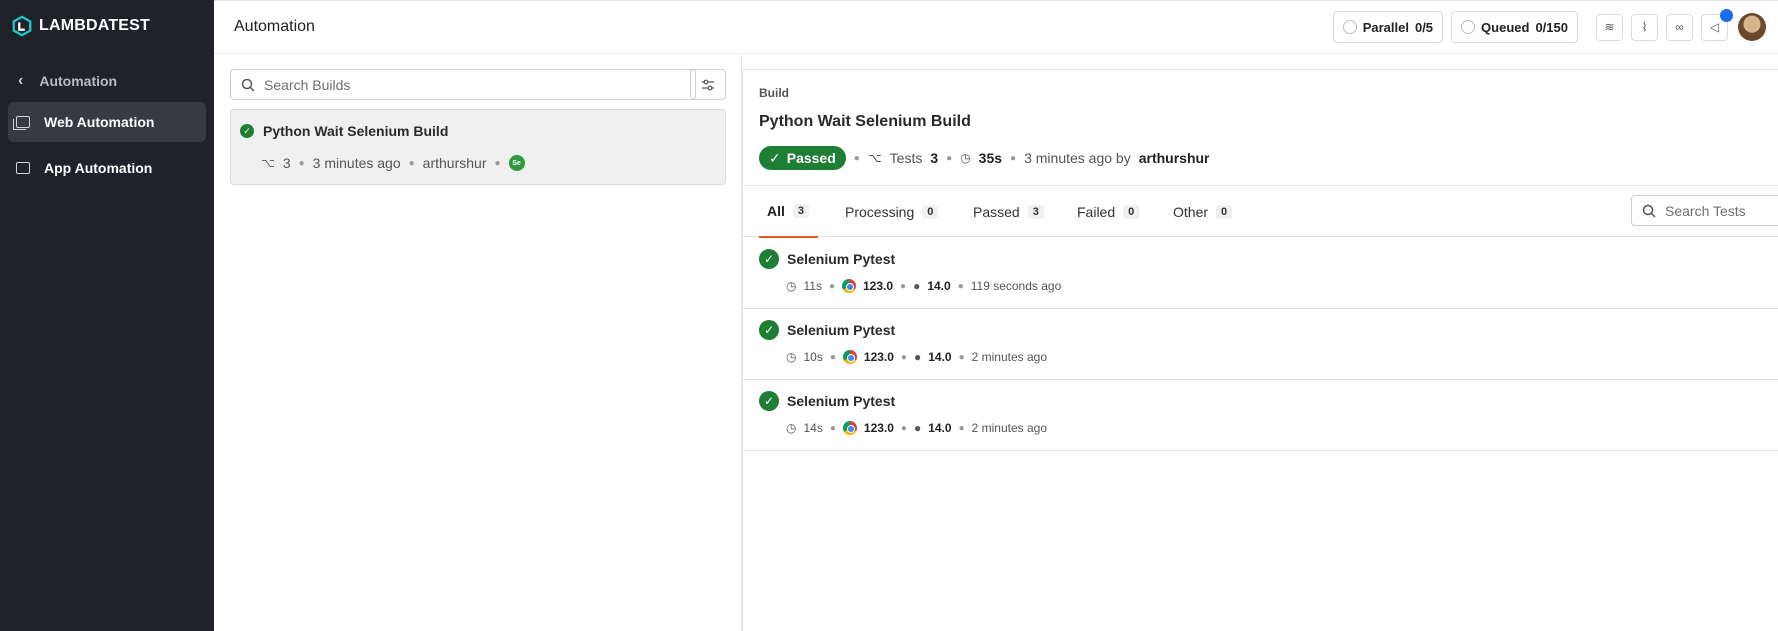 The height and width of the screenshot is (631, 1778). Describe the element at coordinates (813, 428) in the screenshot. I see `test-duration: 14s` at that location.